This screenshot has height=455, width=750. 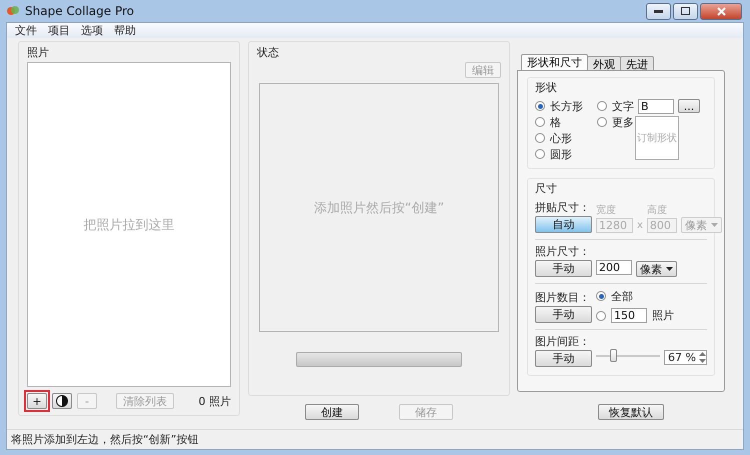 I want to click on drop-hint: 把照片拉到这里, so click(x=129, y=225).